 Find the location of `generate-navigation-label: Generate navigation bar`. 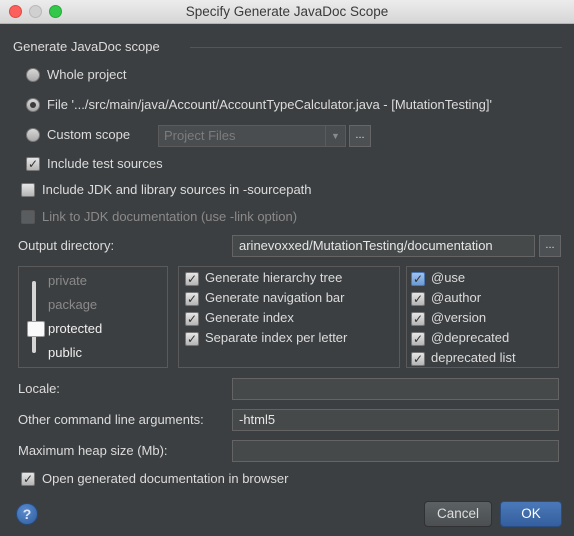

generate-navigation-label: Generate navigation bar is located at coordinates (274, 297).